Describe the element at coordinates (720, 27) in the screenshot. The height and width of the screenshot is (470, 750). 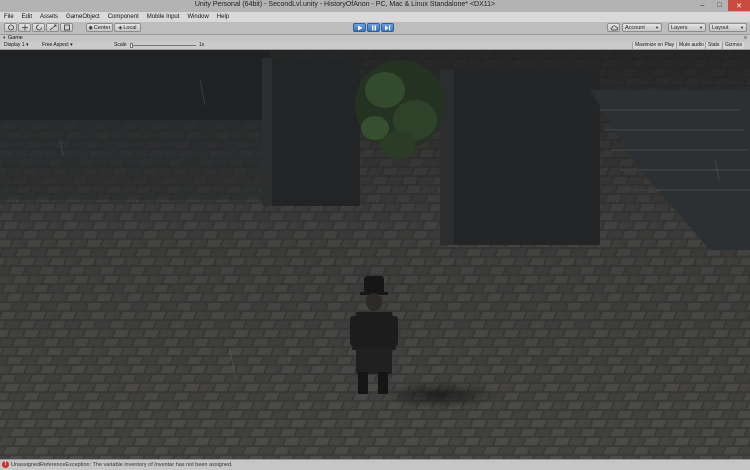
I see `layout-label: Layout` at that location.